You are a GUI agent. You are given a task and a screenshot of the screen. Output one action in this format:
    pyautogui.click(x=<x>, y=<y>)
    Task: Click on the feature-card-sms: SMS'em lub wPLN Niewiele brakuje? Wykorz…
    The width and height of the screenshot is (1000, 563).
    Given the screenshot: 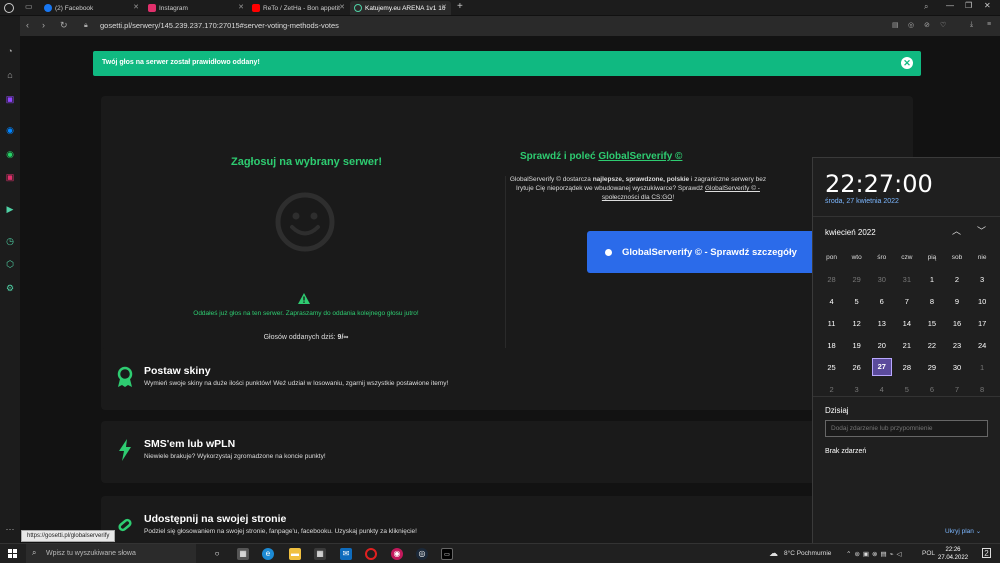 What is the action you would take?
    pyautogui.click(x=507, y=452)
    